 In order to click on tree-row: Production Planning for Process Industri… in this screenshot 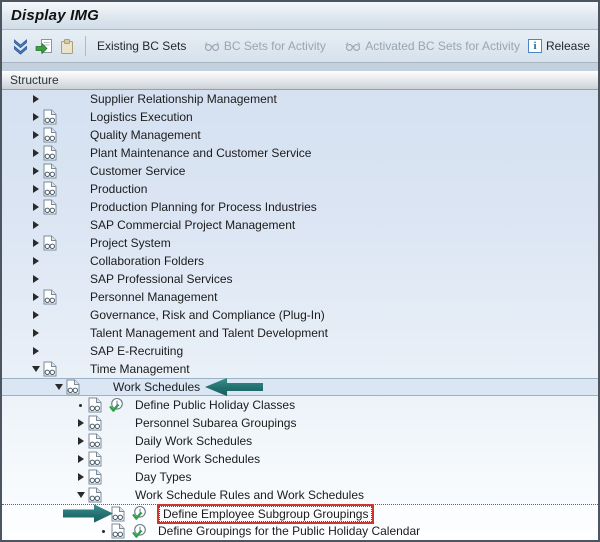, I will do `click(300, 207)`.